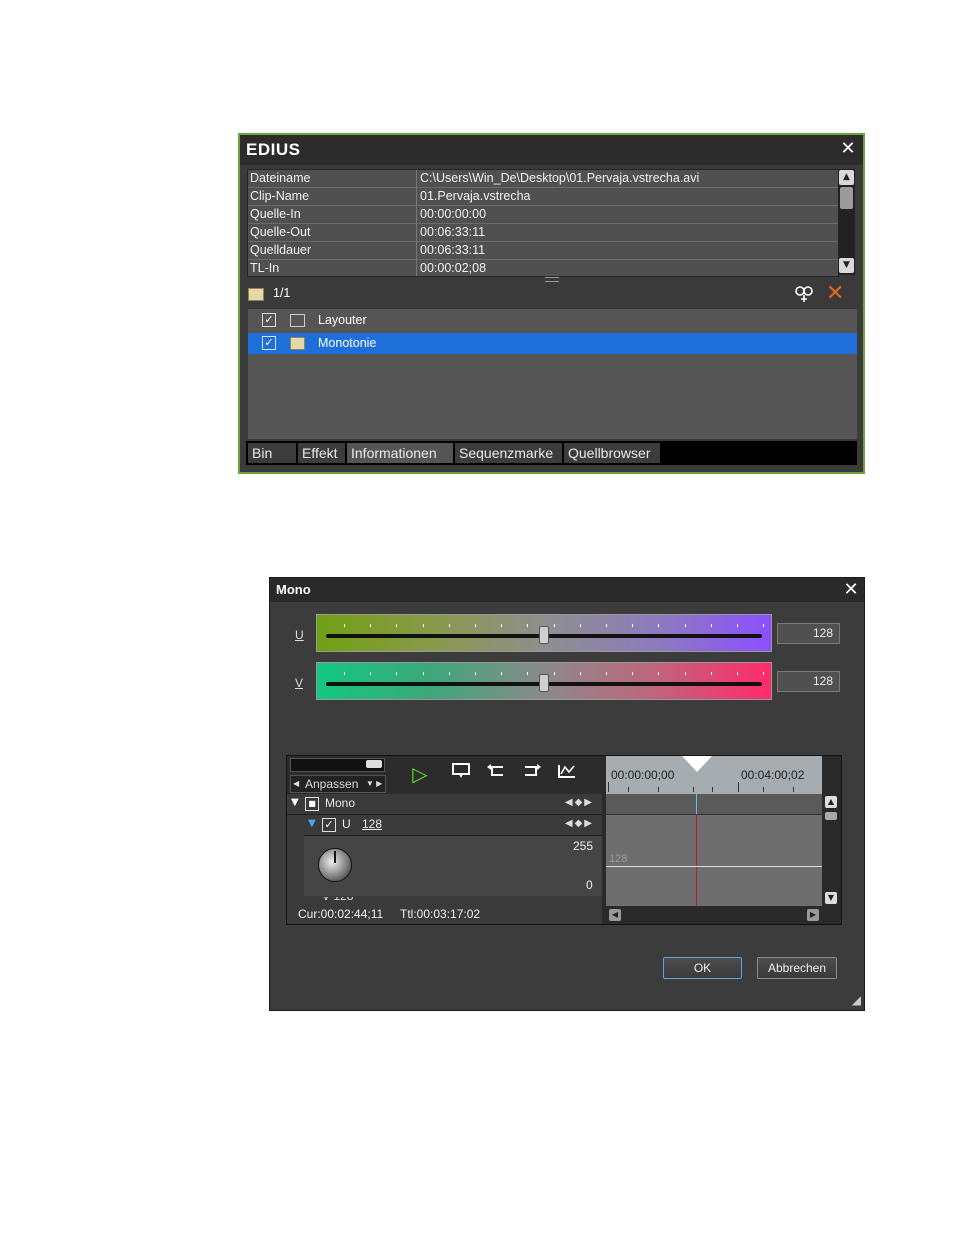 This screenshot has width=954, height=1235. What do you see at coordinates (337, 765) in the screenshot?
I see `zoom-slider` at bounding box center [337, 765].